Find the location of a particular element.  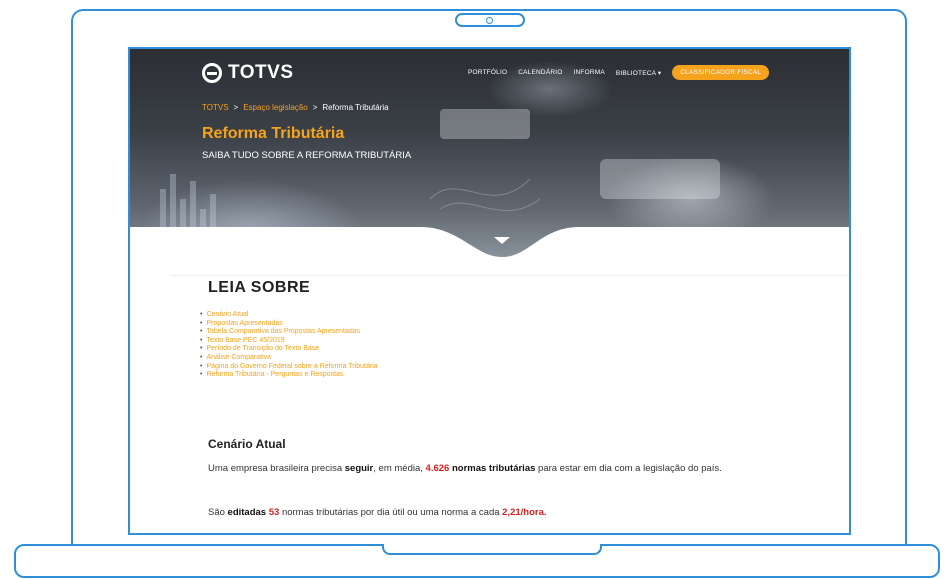

text-bold: seguir is located at coordinates (359, 468).